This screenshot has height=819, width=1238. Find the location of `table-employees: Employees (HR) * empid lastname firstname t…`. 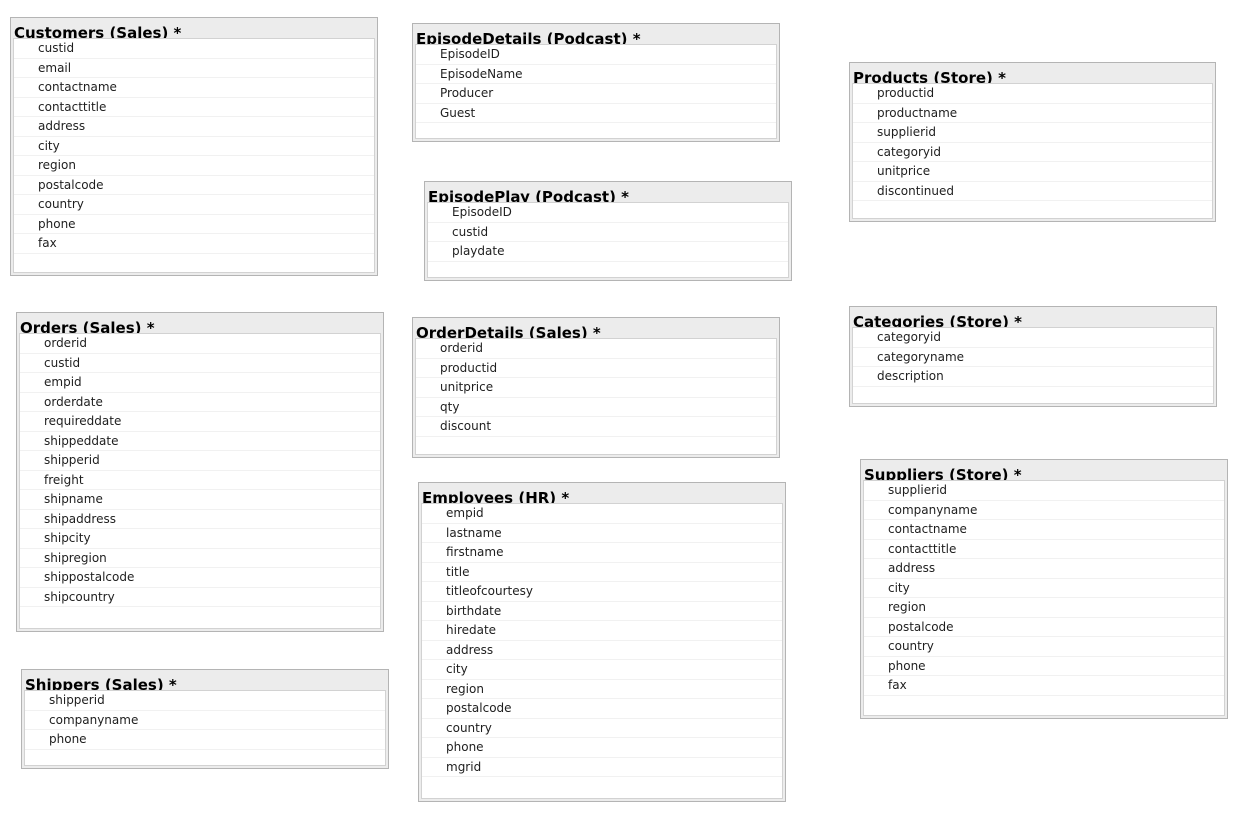

table-employees: Employees (HR) * empid lastname firstname t… is located at coordinates (602, 642).